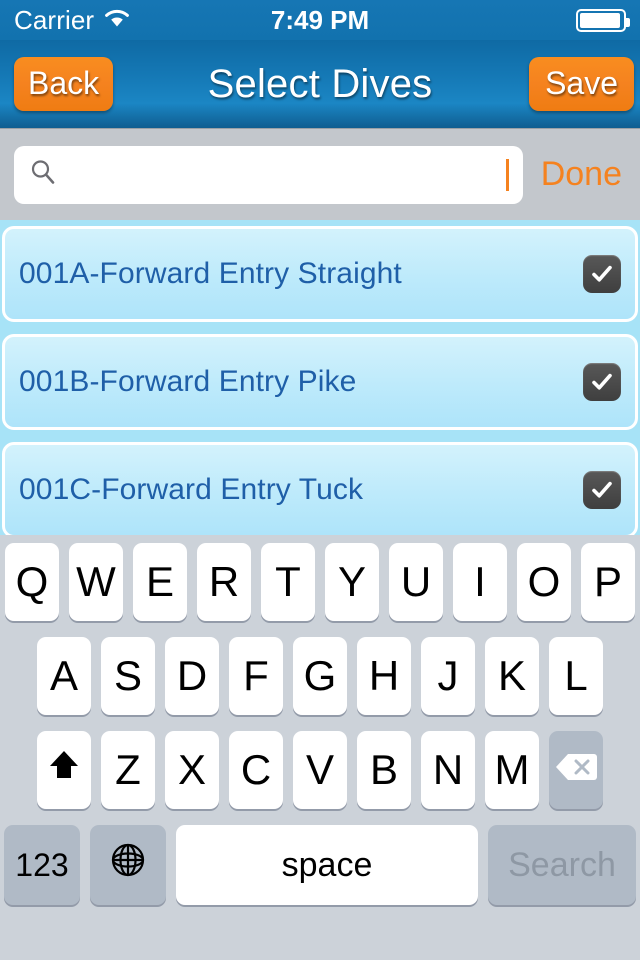 The height and width of the screenshot is (960, 640). I want to click on dive-label: 001C-Forward Entry Tuck, so click(191, 489).